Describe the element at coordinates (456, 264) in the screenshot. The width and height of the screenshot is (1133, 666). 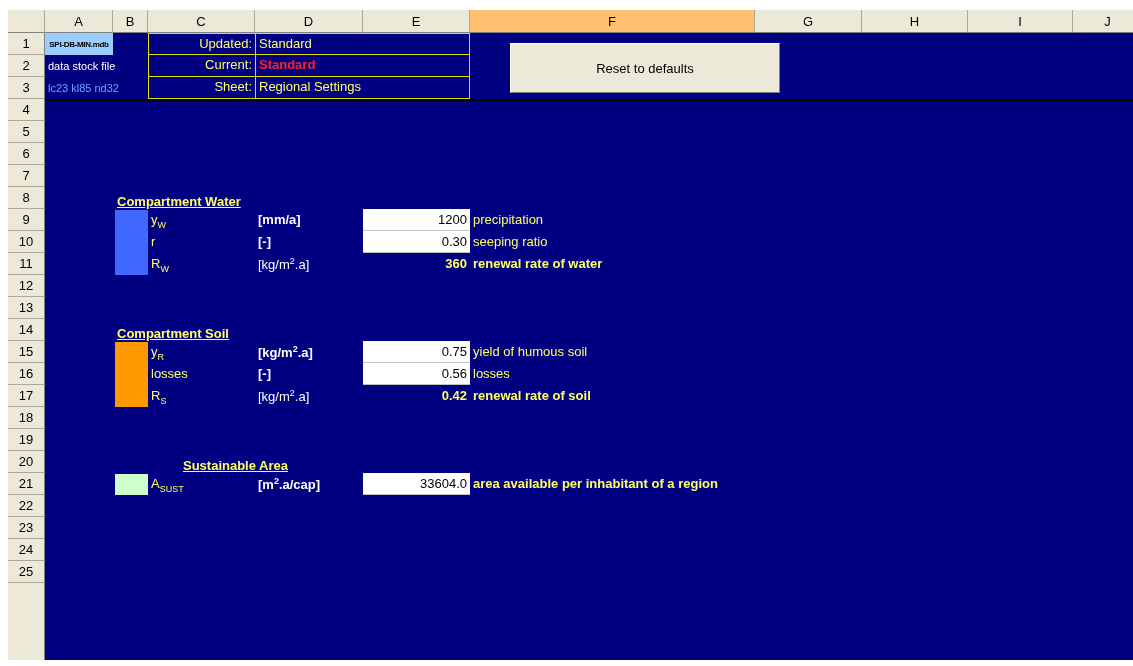
I see `value-cell-text: 360` at that location.